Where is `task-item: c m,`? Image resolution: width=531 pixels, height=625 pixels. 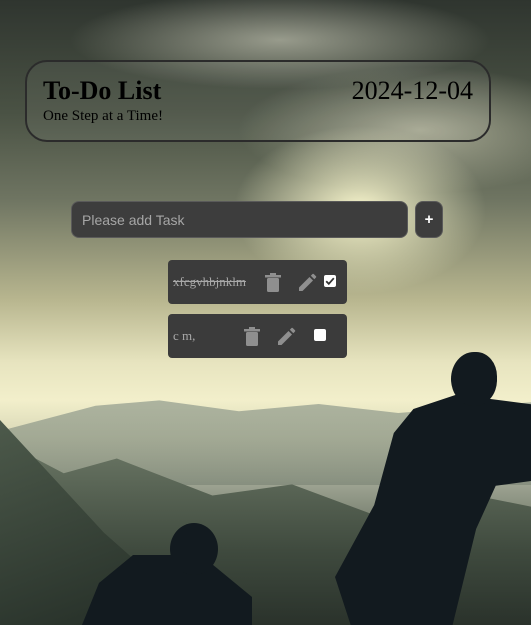 task-item: c m, is located at coordinates (257, 336).